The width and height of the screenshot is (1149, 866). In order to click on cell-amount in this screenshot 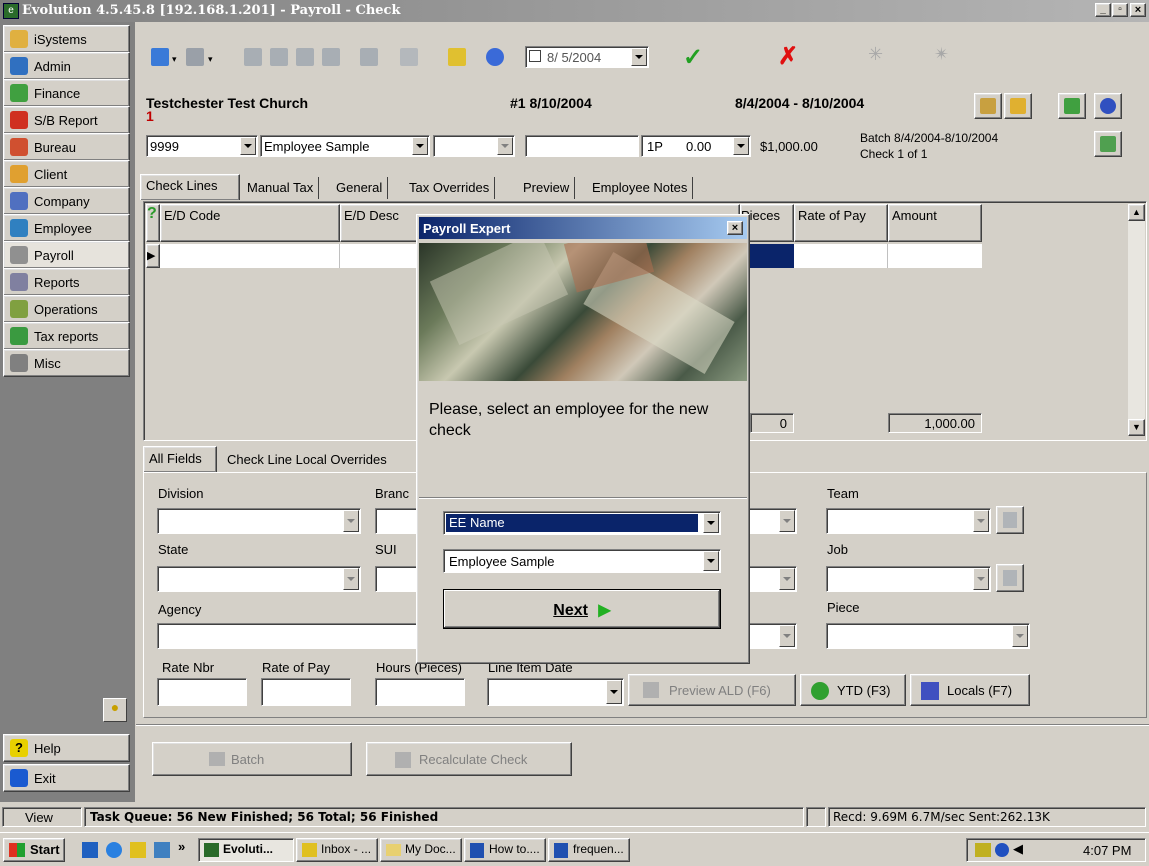, I will do `click(935, 256)`.